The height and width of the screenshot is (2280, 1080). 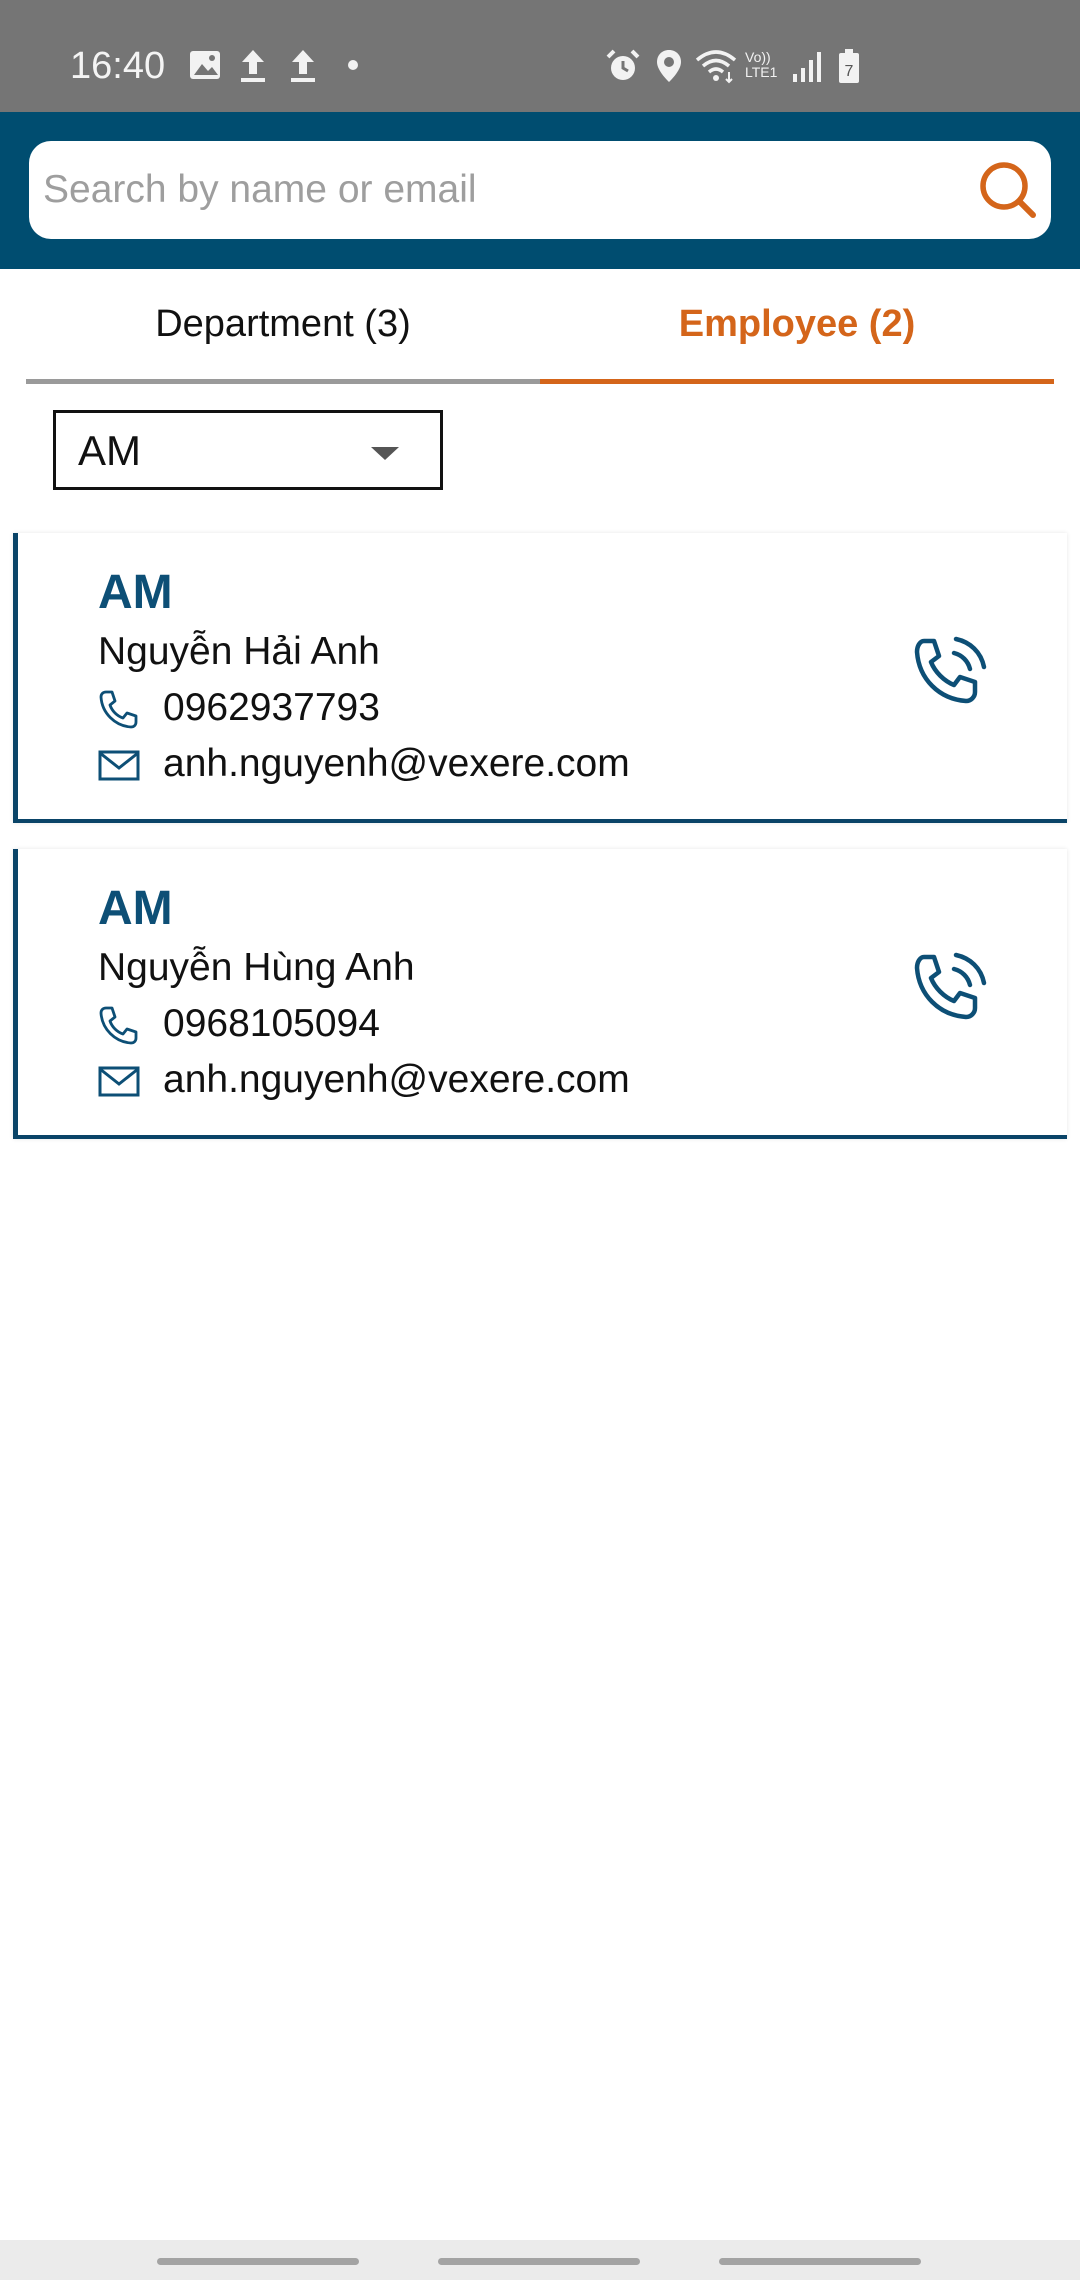 I want to click on tab-department: Department (3), so click(x=283, y=326).